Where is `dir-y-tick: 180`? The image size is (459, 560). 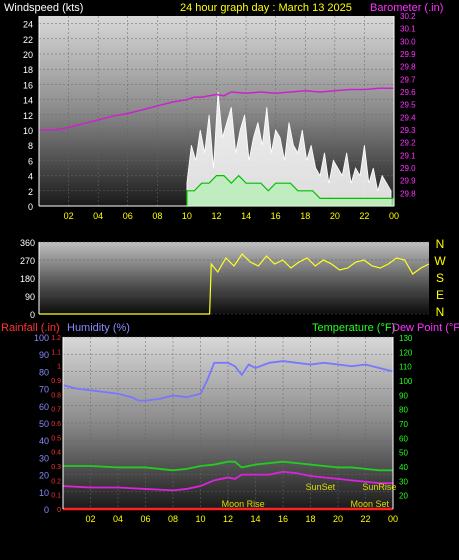 dir-y-tick: 180 is located at coordinates (27, 279).